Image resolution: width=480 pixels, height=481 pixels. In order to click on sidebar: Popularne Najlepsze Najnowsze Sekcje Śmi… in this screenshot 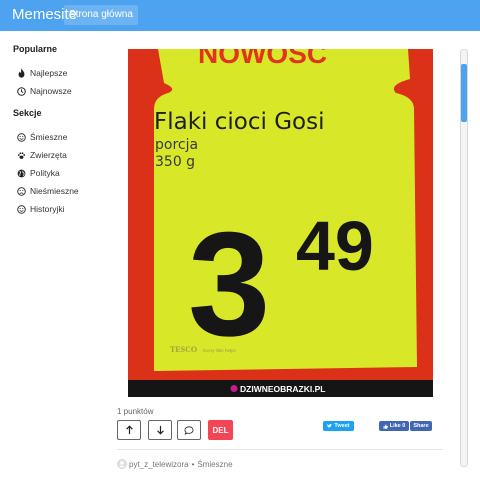, I will do `click(63, 131)`.